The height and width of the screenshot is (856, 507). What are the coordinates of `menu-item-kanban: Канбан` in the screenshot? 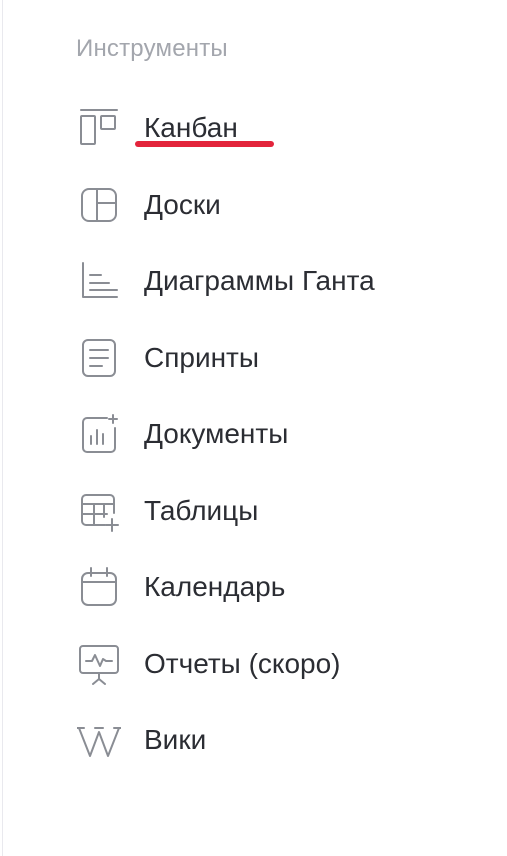 It's located at (255, 128).